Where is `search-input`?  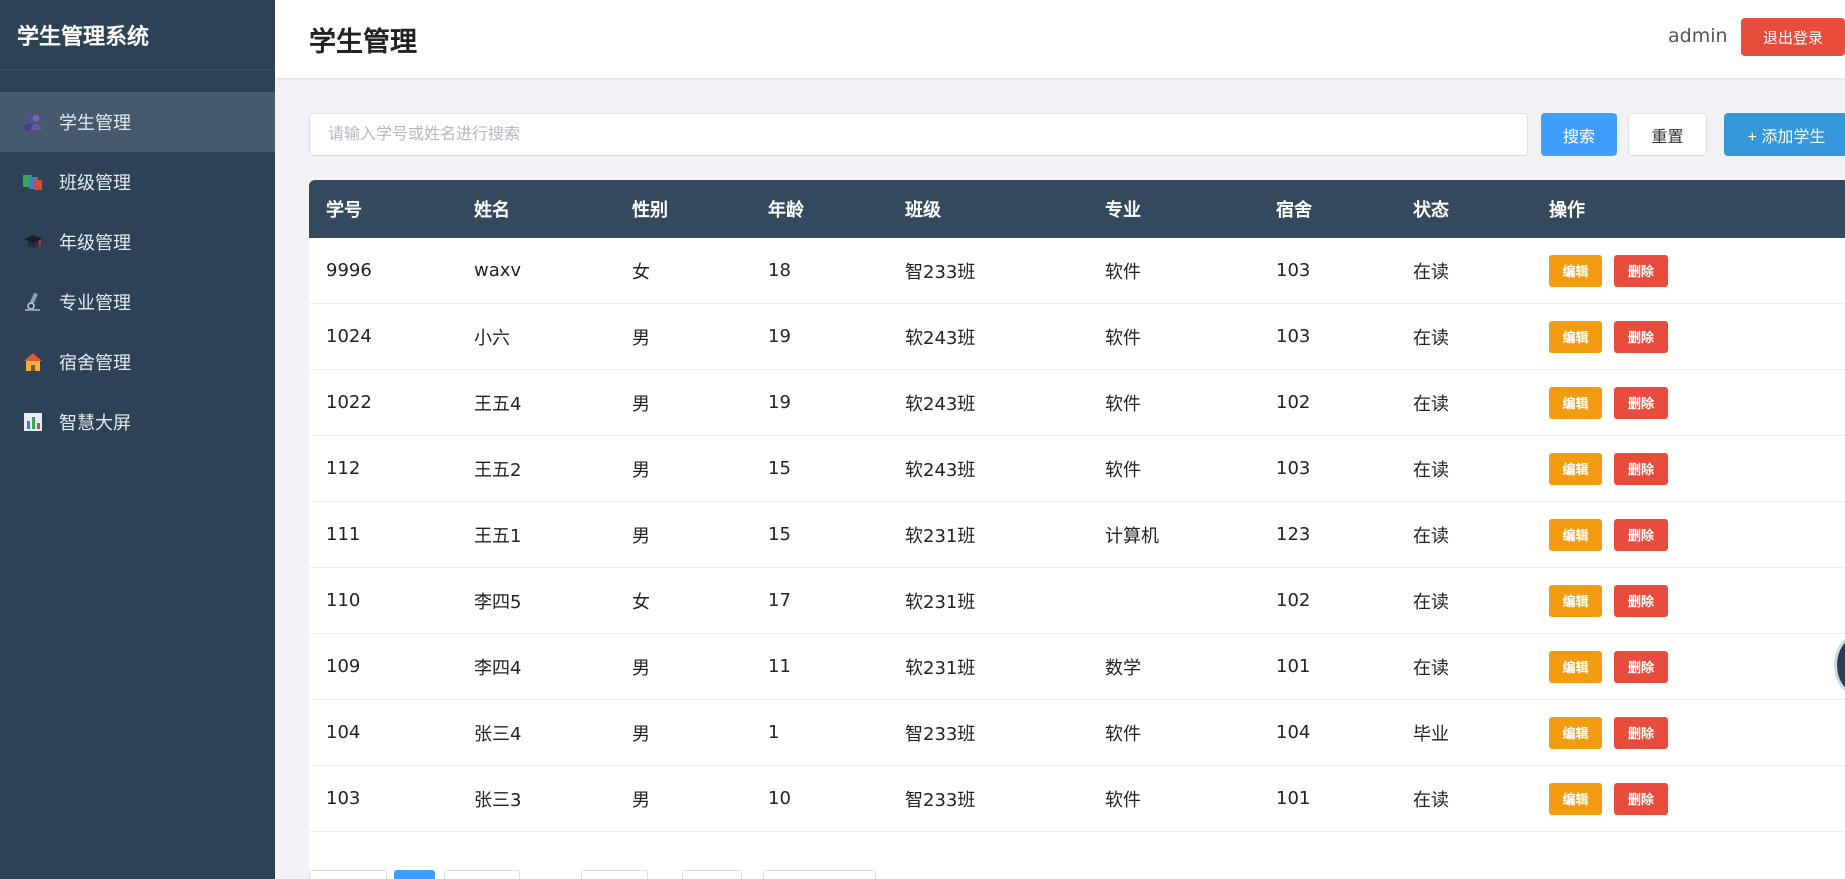
search-input is located at coordinates (918, 134).